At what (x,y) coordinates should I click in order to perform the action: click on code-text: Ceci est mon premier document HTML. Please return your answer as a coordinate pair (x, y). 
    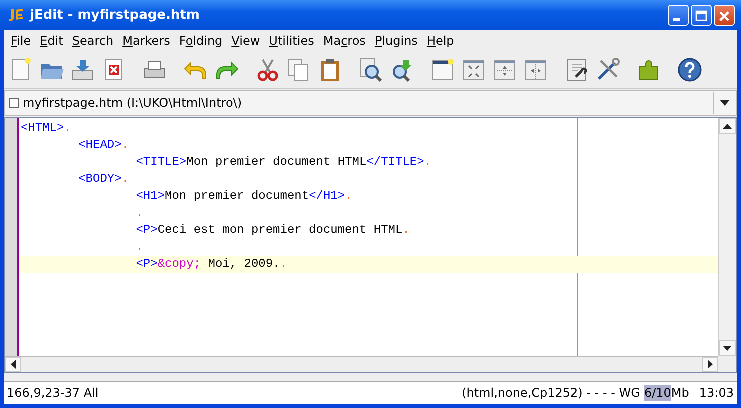
    Looking at the image, I should click on (280, 230).